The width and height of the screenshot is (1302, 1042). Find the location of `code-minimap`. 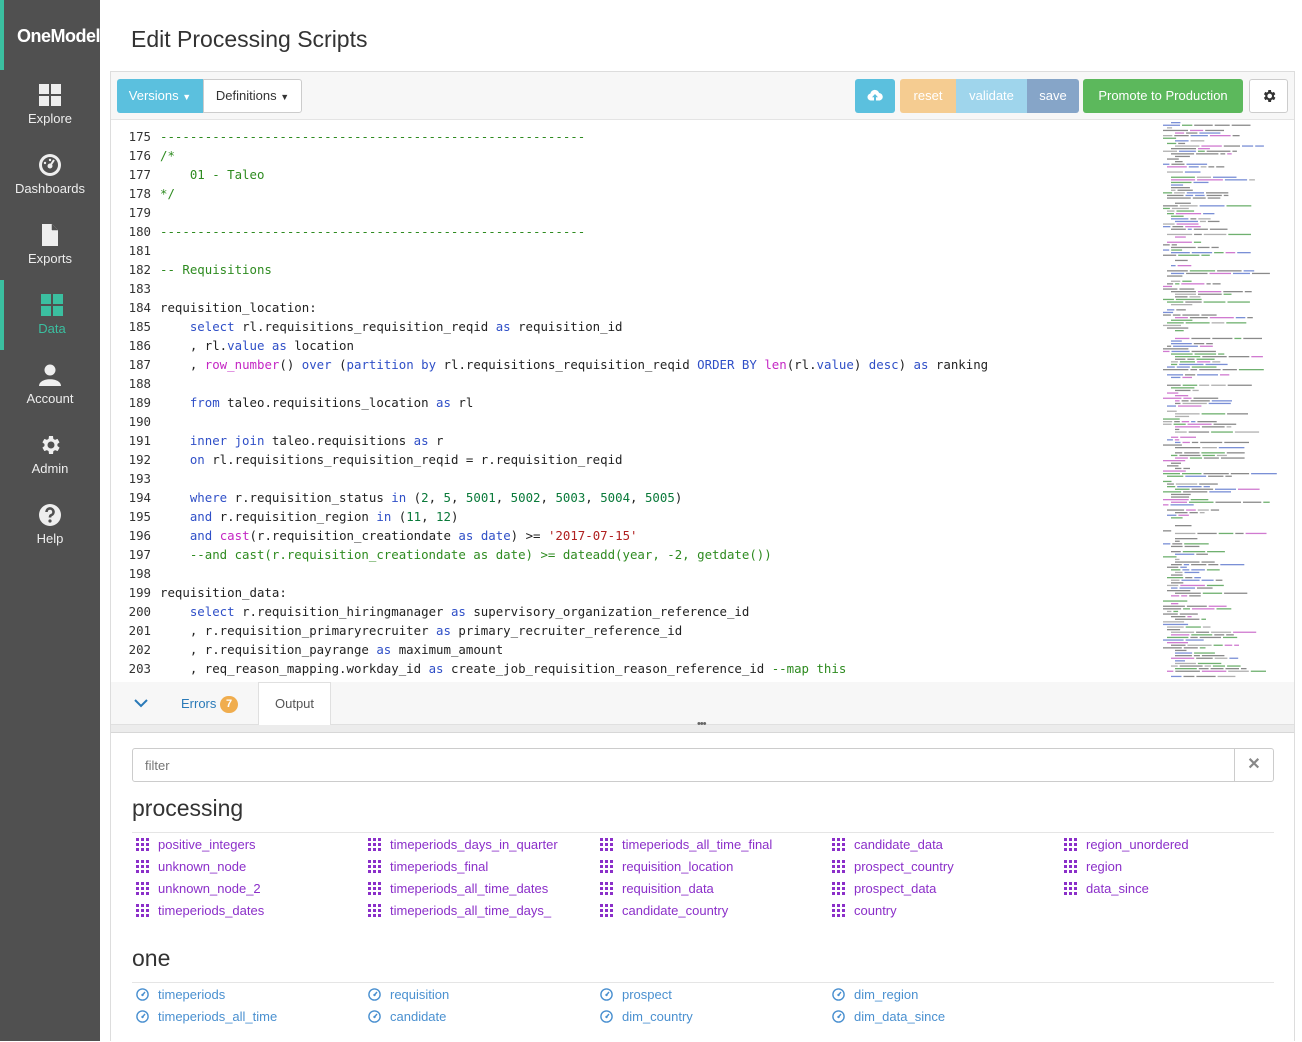

code-minimap is located at coordinates (1223, 401).